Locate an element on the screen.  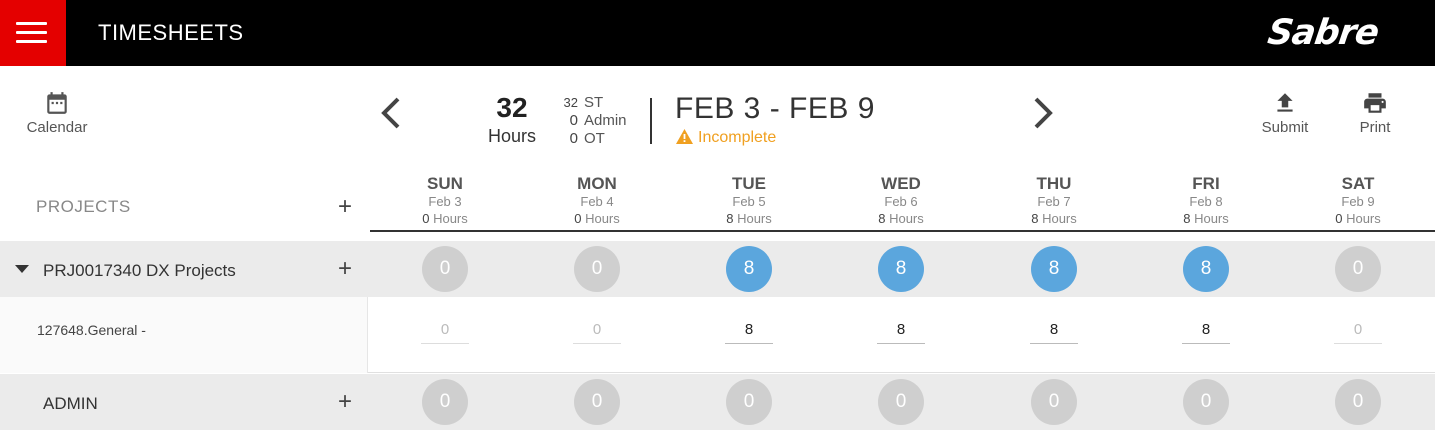
day-date: Feb 5 is located at coordinates (749, 201).